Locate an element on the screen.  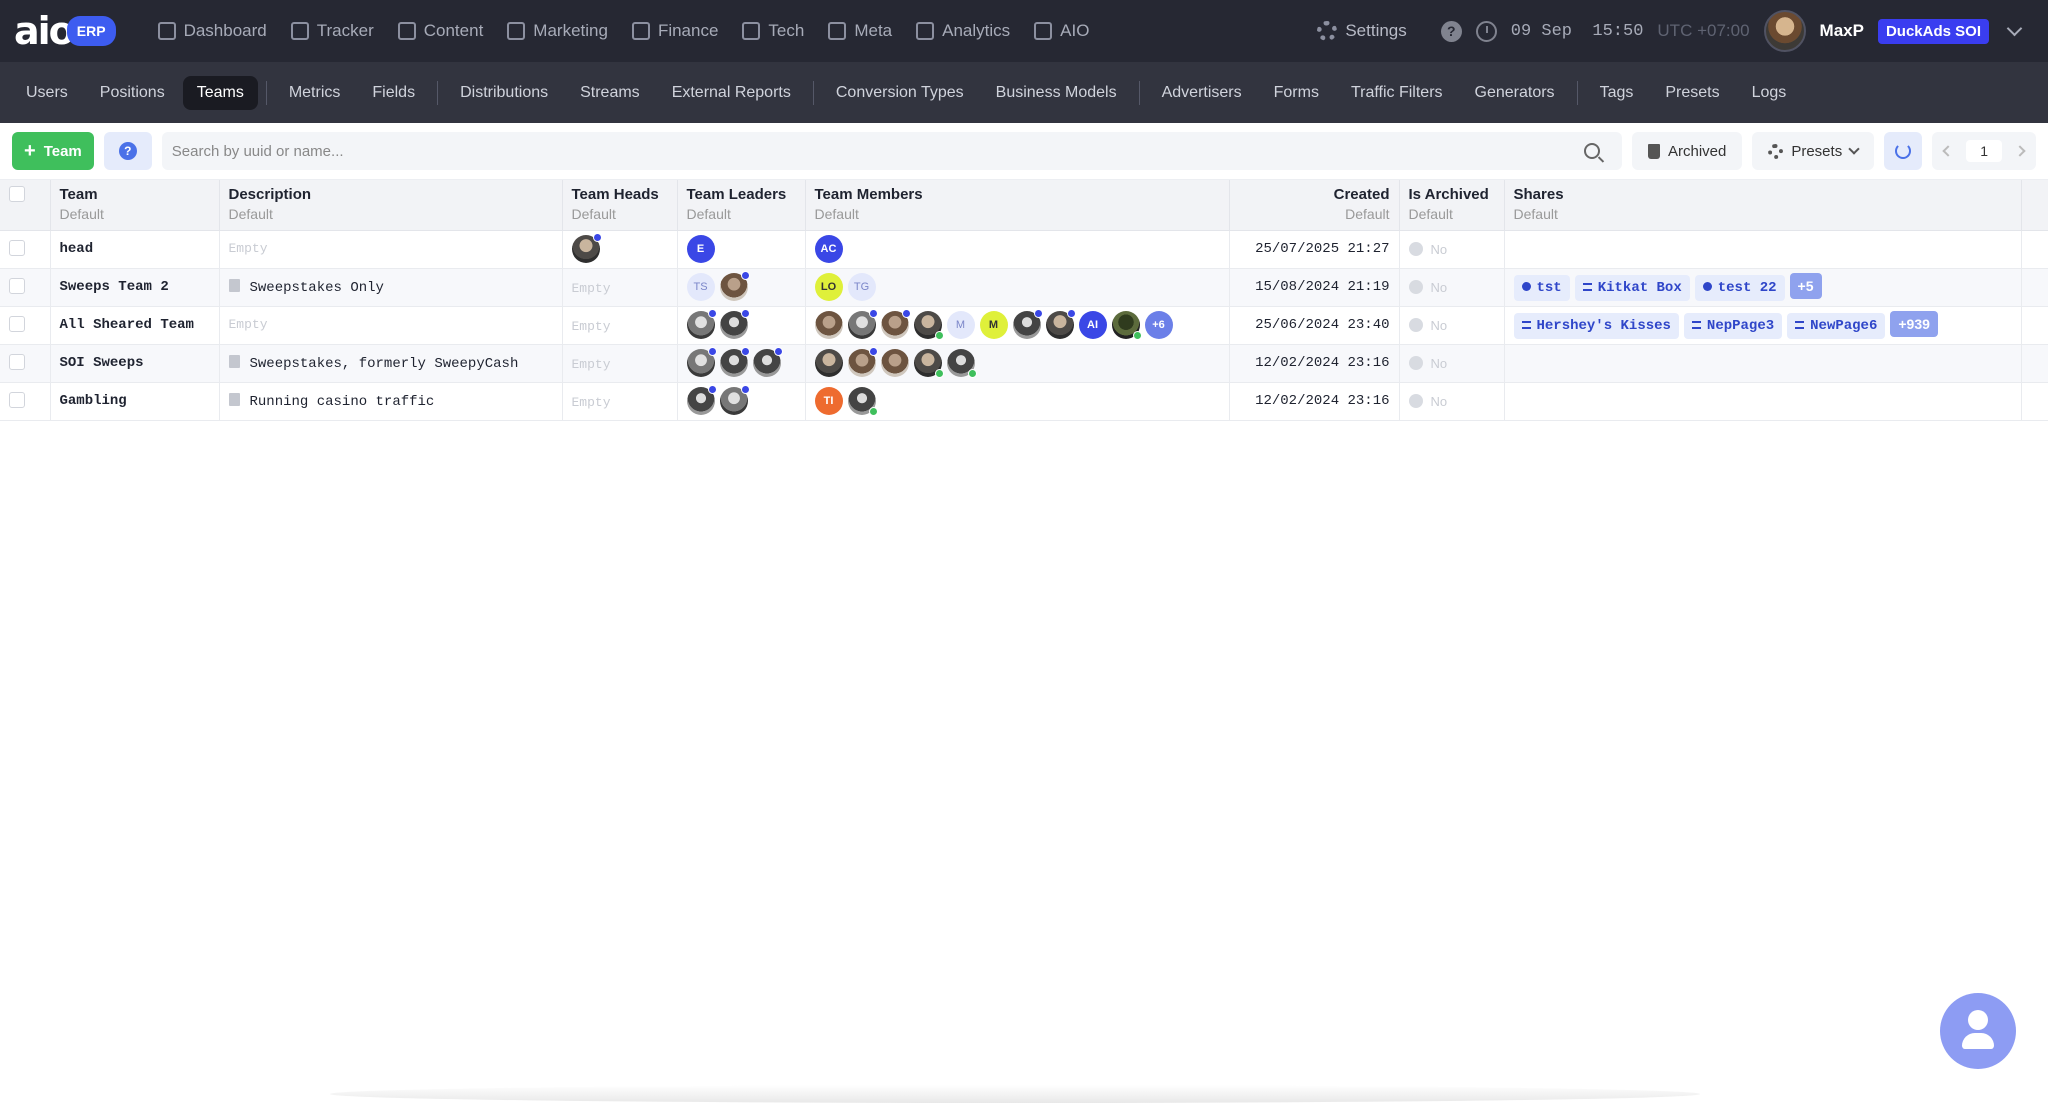
tab-tags: Tags is located at coordinates (1617, 93).